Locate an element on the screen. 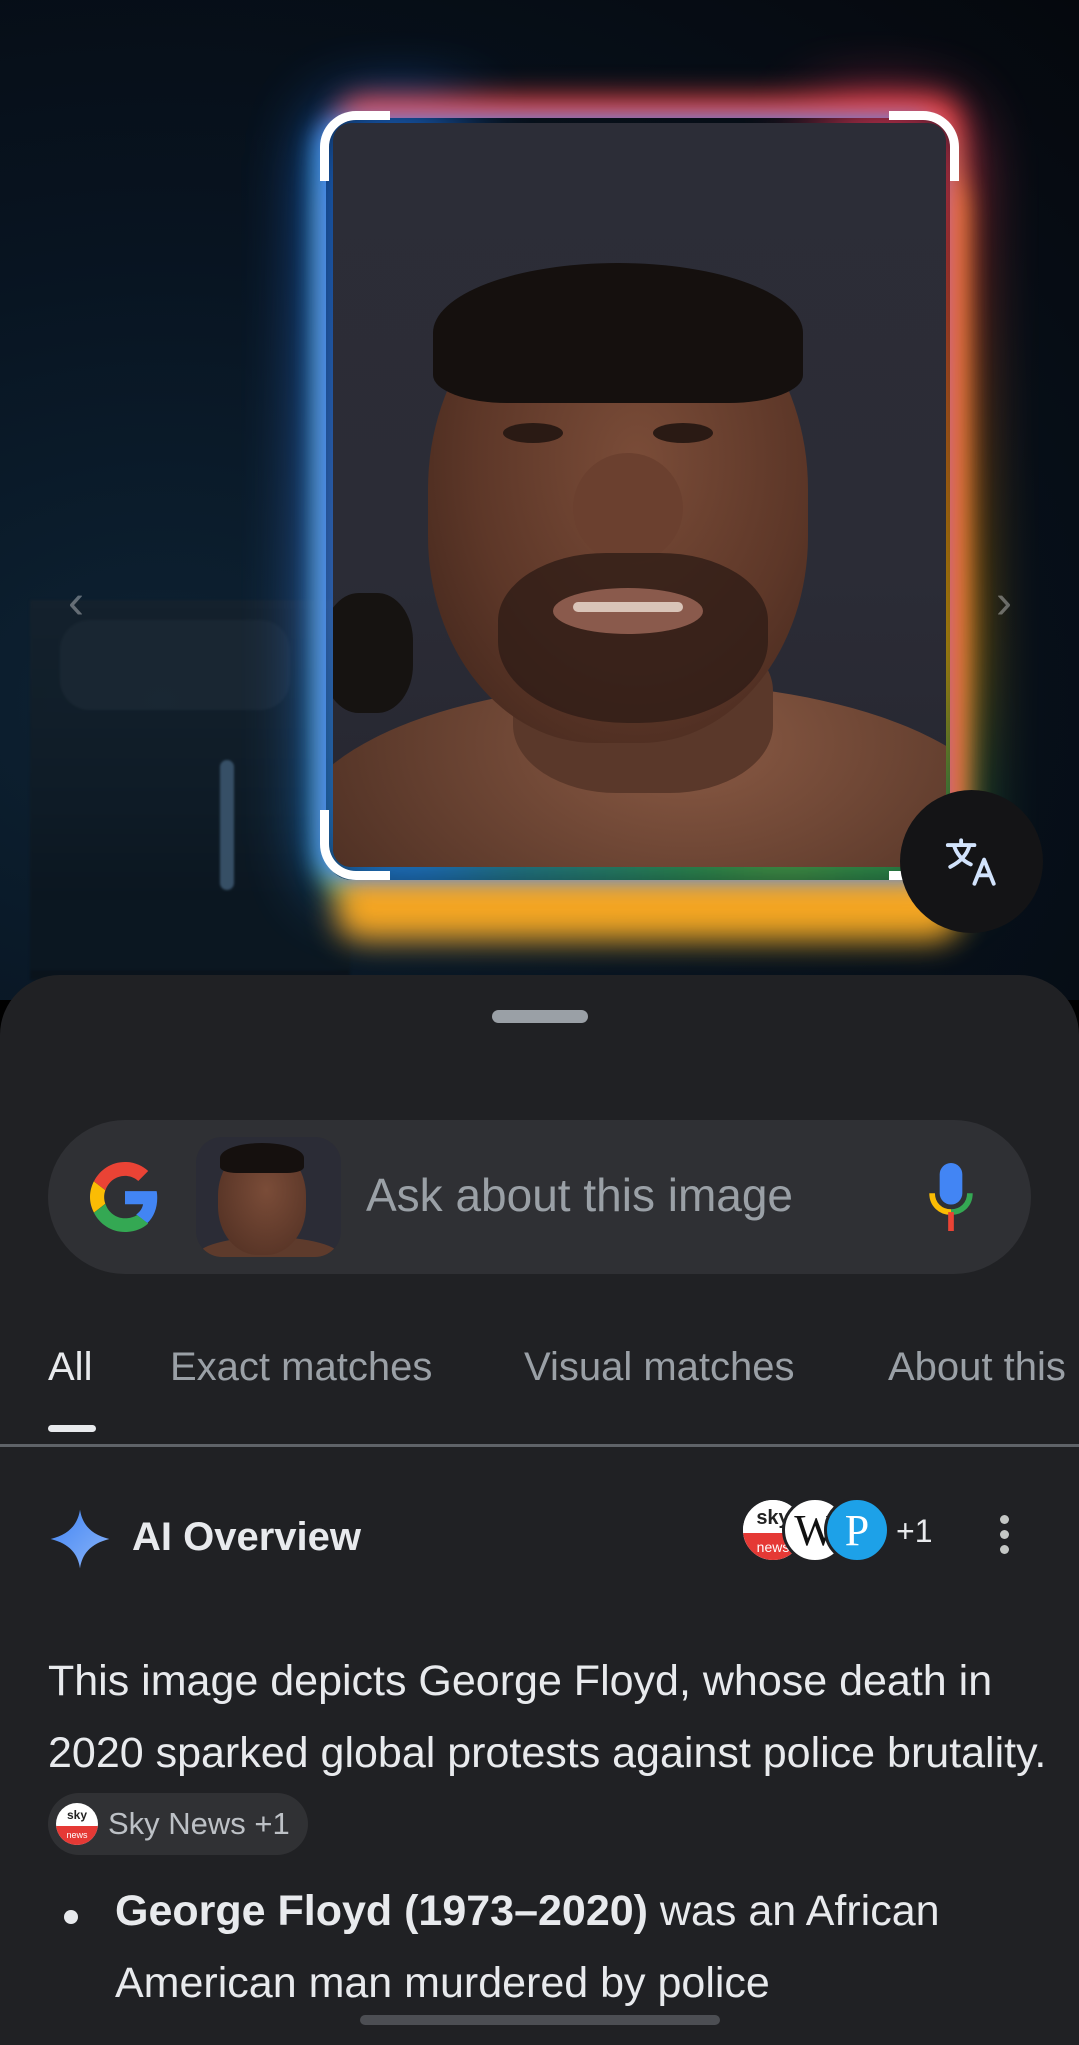 This screenshot has height=2045, width=1079. sky-news-icon: sky news is located at coordinates (77, 1823).